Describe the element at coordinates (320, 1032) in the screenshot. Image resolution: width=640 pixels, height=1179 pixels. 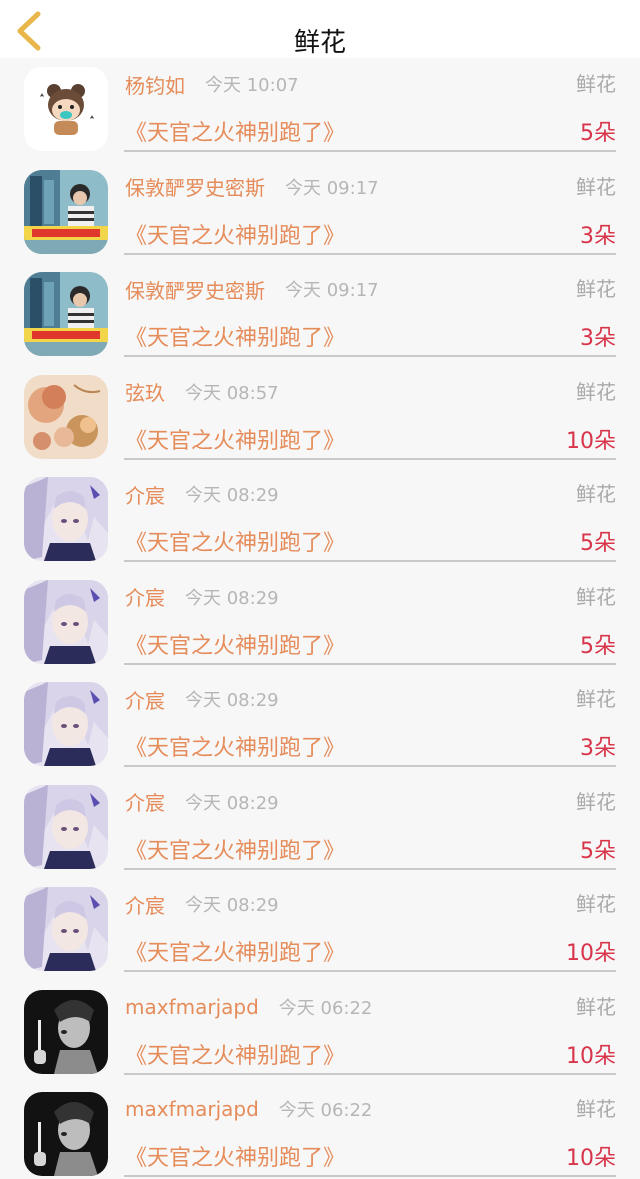
I see `flower-record-row: maxfmarjapd 今天 06:22 鲜花《天官之火神别跑了》 10朵` at that location.